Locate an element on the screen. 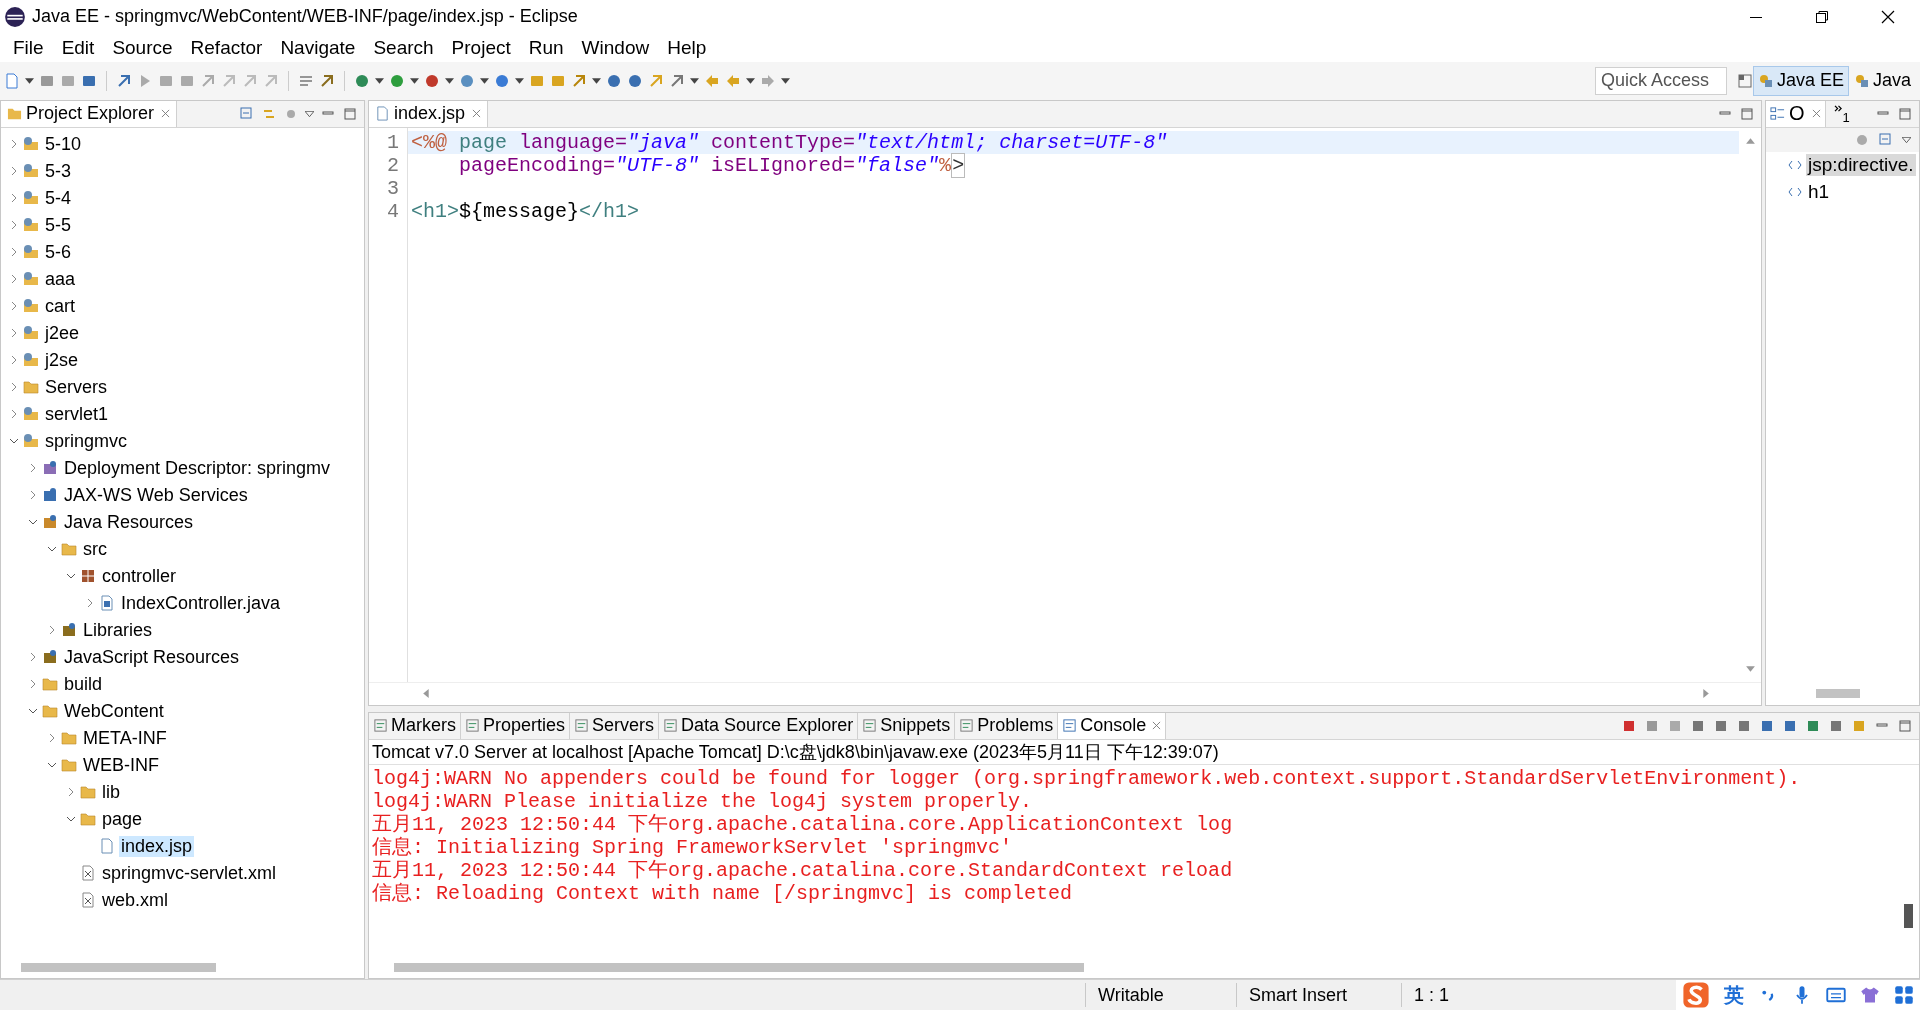 The image size is (1920, 1010). tree-item: Java Resources is located at coordinates (129, 522).